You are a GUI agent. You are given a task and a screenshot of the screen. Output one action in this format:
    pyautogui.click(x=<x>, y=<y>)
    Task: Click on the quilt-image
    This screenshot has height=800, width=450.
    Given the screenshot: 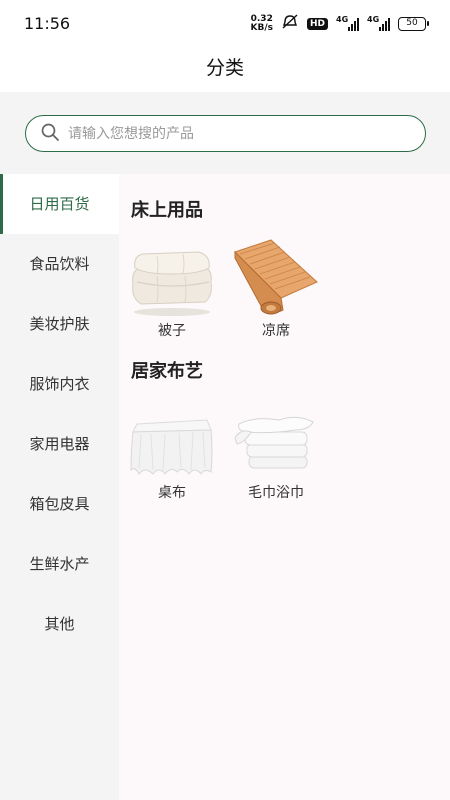 What is the action you would take?
    pyautogui.click(x=172, y=282)
    